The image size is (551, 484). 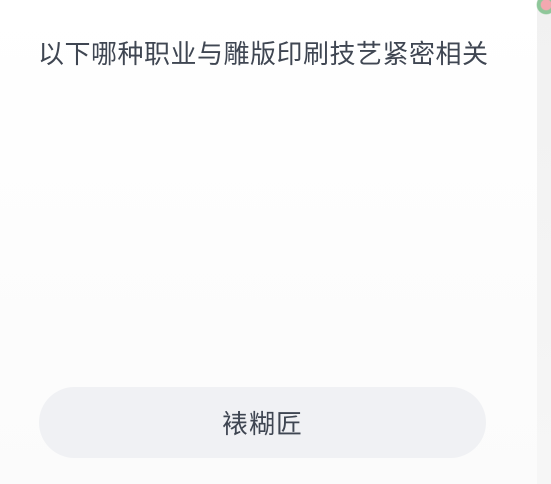 I want to click on right-edge-strip, so click(x=544, y=242).